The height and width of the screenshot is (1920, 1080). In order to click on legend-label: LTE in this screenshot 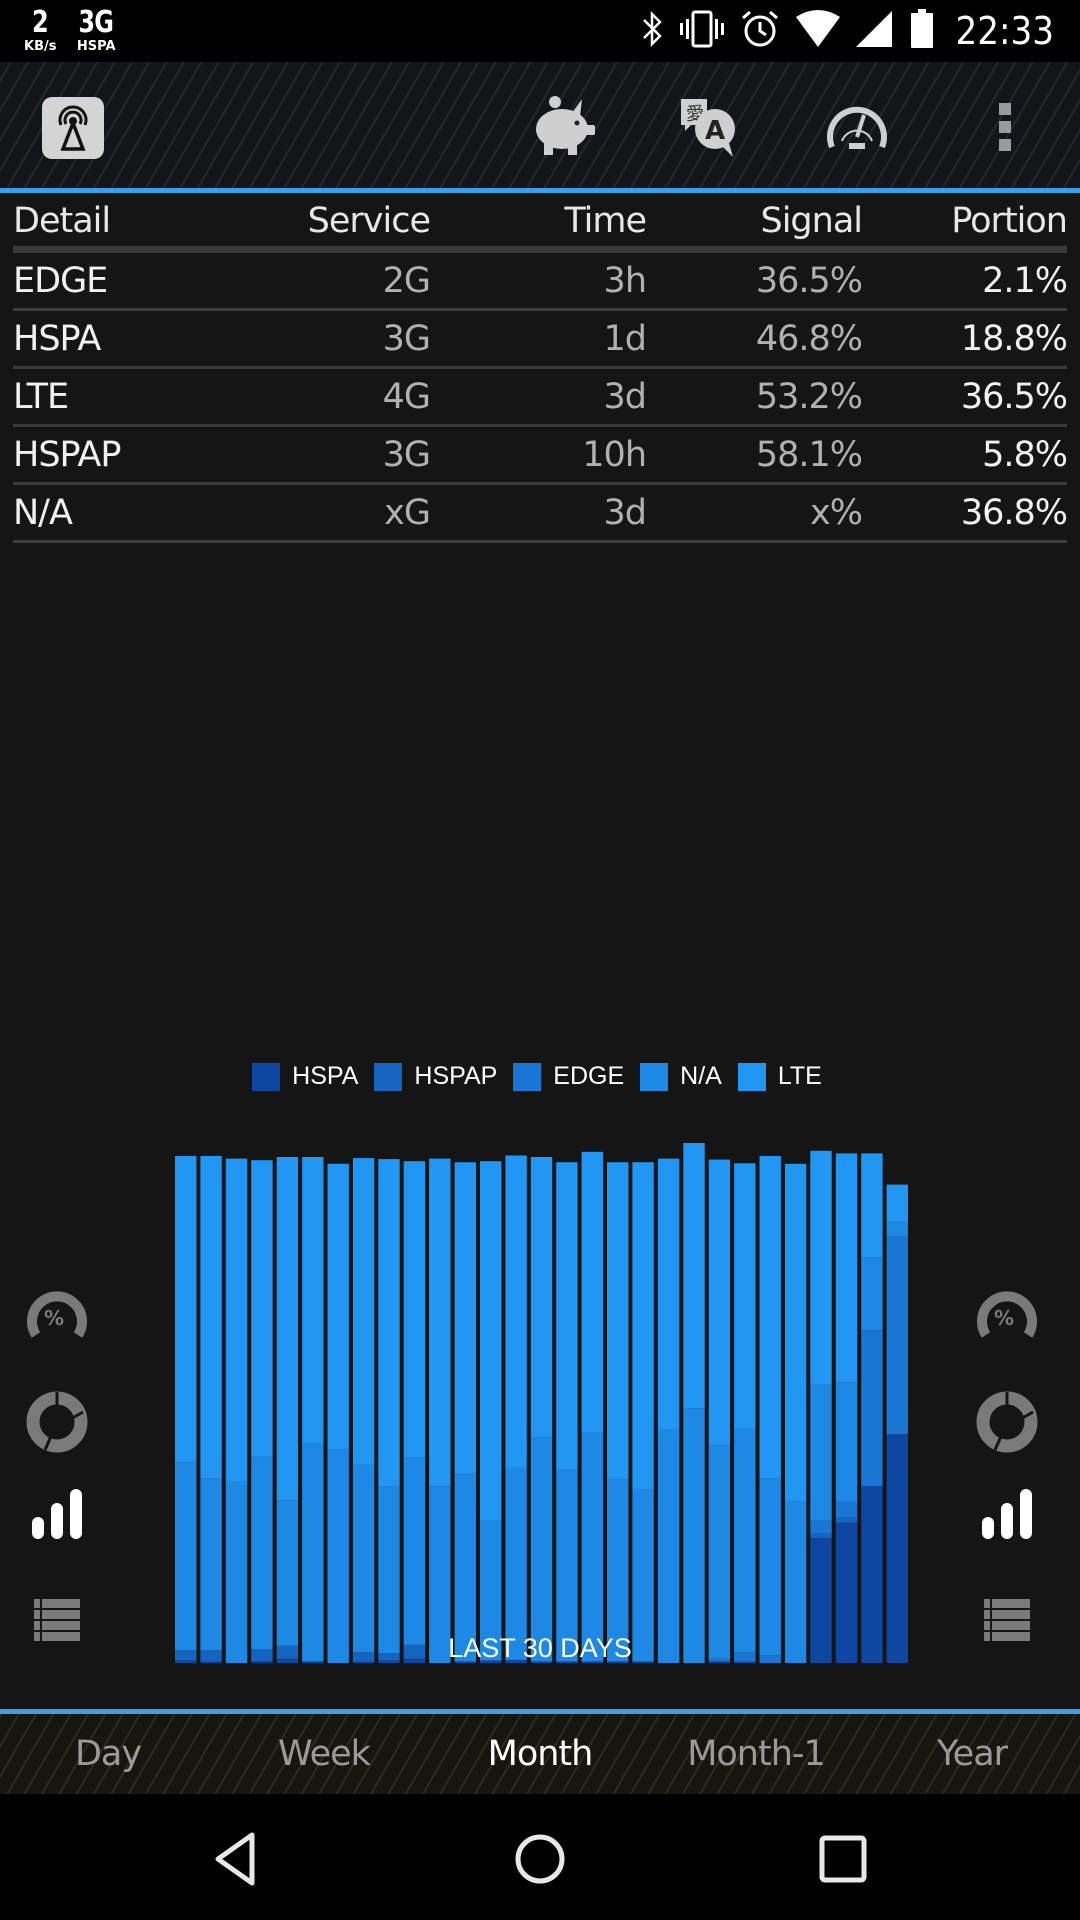, I will do `click(799, 1076)`.